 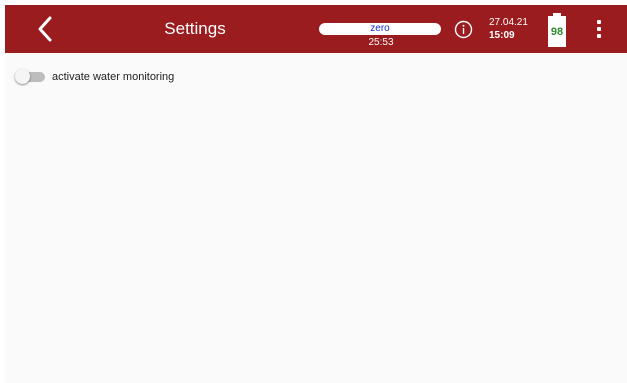 What do you see at coordinates (22, 76) in the screenshot?
I see `toggle-thumb` at bounding box center [22, 76].